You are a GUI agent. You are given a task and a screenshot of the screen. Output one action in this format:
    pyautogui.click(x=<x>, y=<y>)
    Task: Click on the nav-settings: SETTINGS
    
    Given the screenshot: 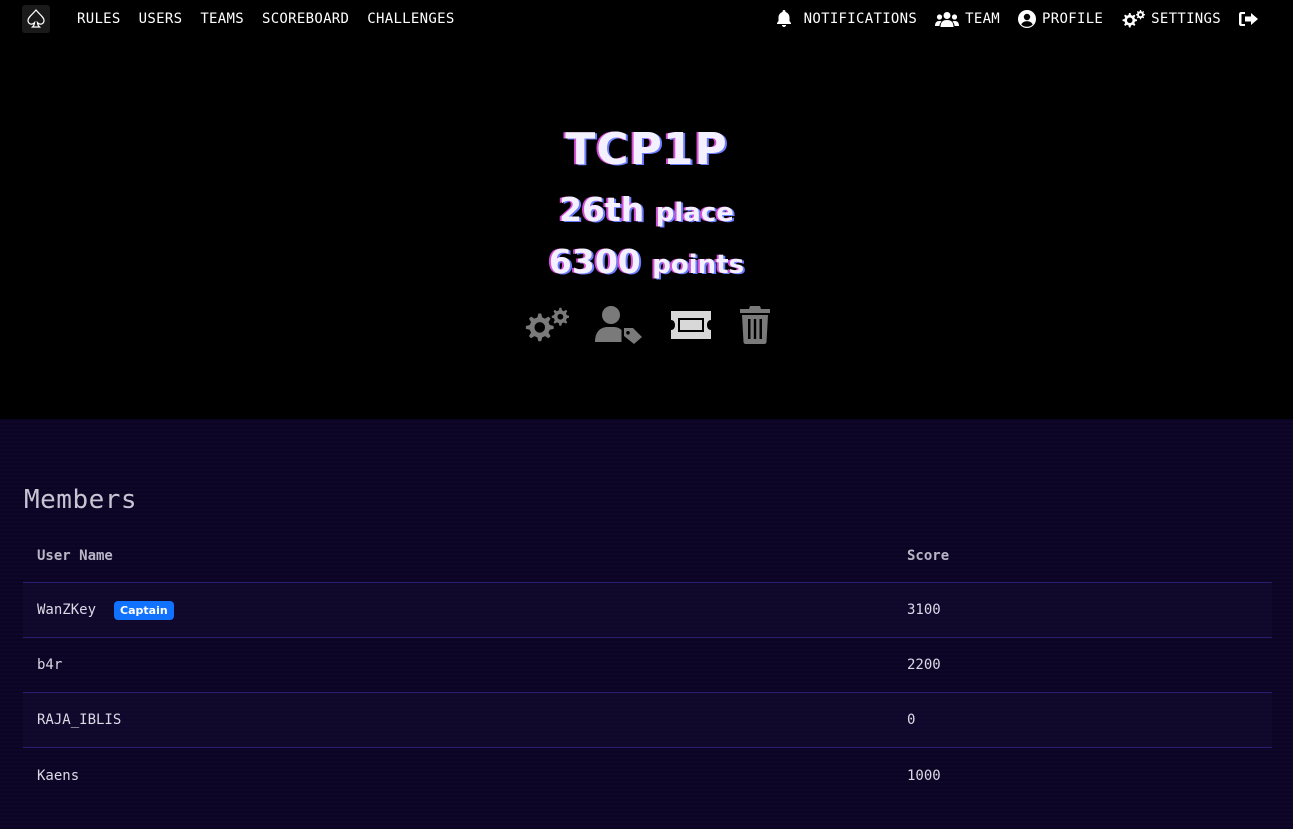 What is the action you would take?
    pyautogui.click(x=1171, y=19)
    